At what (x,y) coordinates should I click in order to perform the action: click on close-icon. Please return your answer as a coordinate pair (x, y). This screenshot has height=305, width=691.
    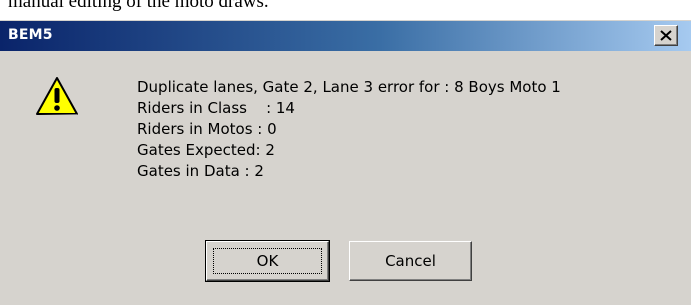
    Looking at the image, I should click on (666, 35).